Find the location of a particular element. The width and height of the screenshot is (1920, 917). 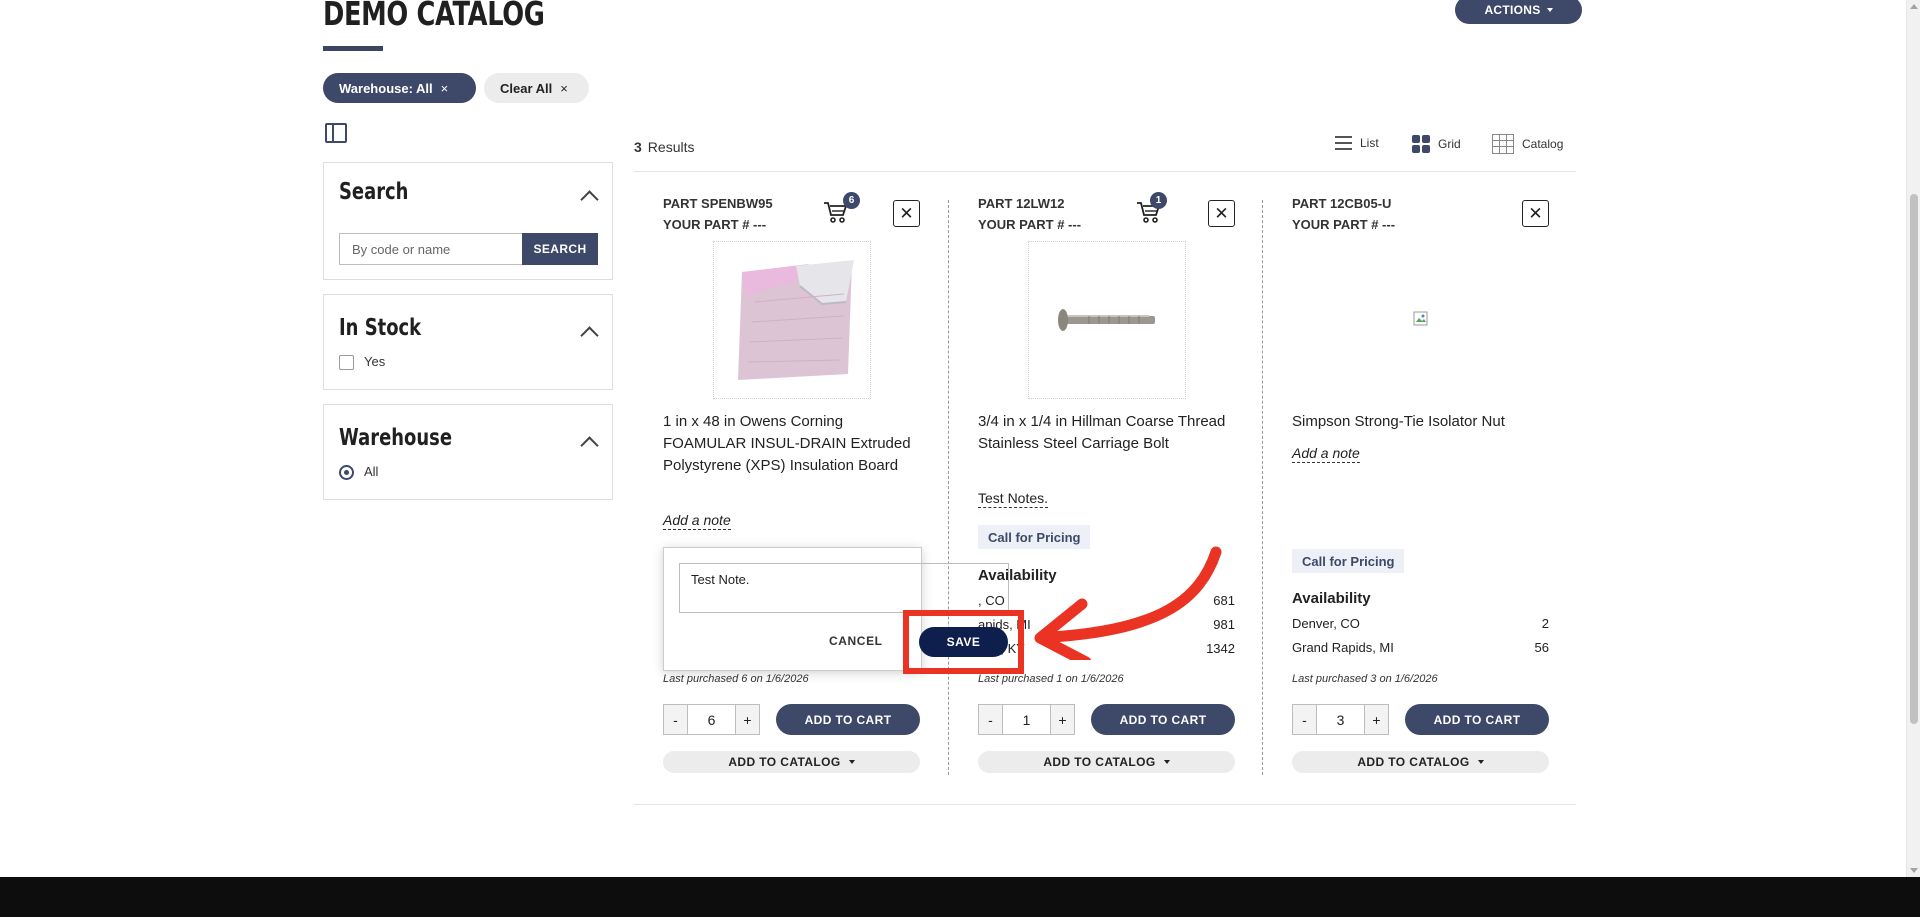

qty-value: 6 is located at coordinates (711, 719).